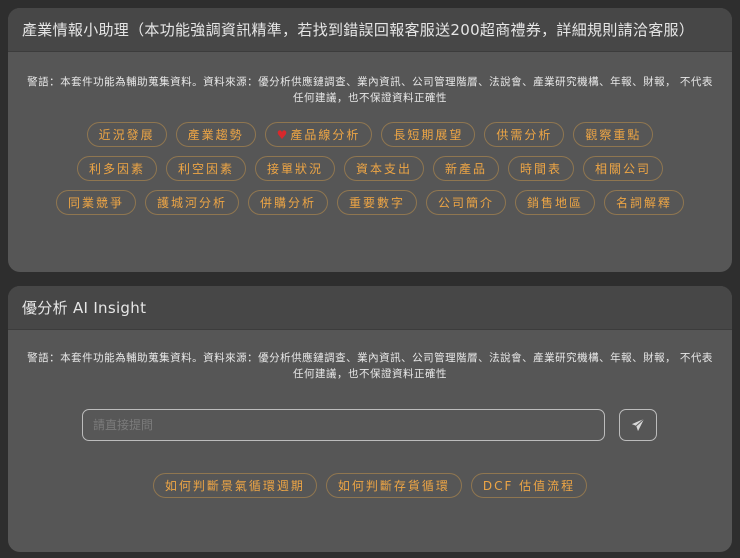 The height and width of the screenshot is (558, 740). I want to click on chip-button: 名詞解釋, so click(644, 202).